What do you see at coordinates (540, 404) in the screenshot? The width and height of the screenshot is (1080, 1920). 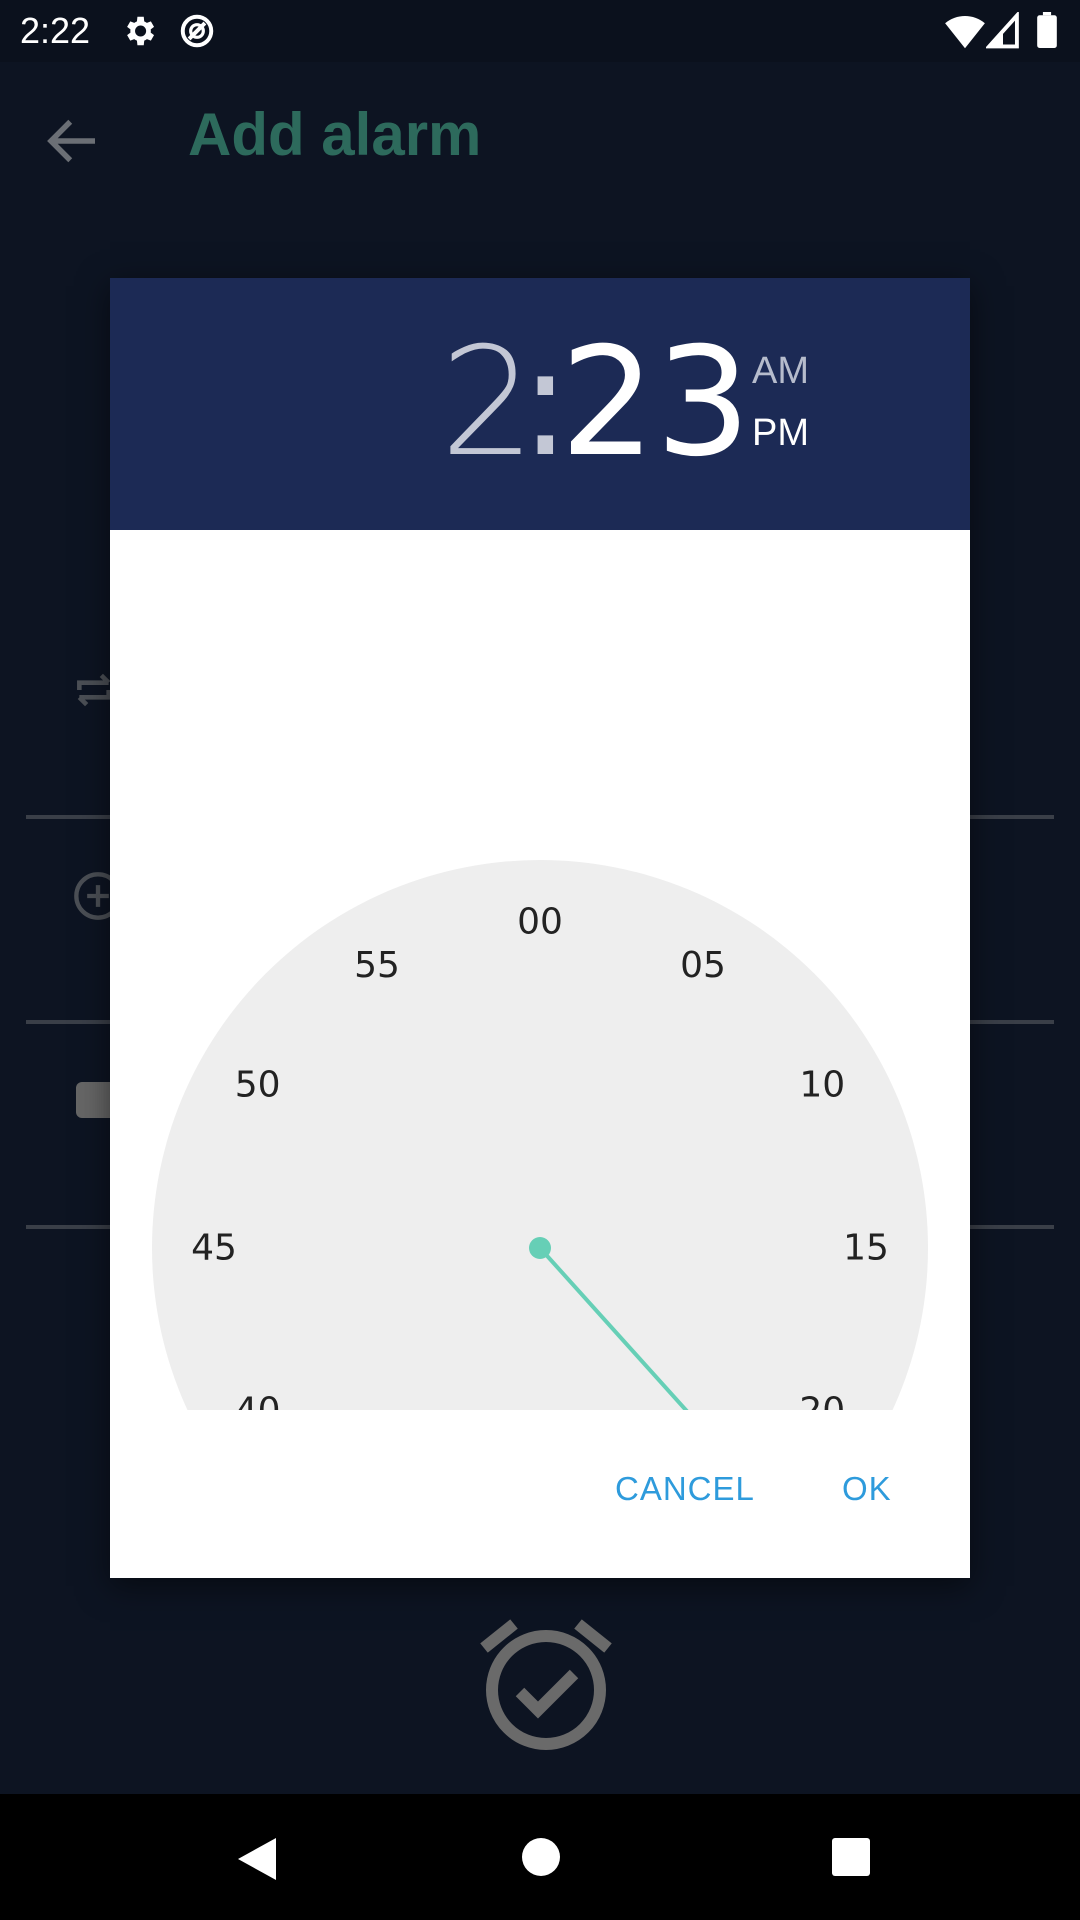 I see `time-picker-header: 2 : 23 AM PM` at bounding box center [540, 404].